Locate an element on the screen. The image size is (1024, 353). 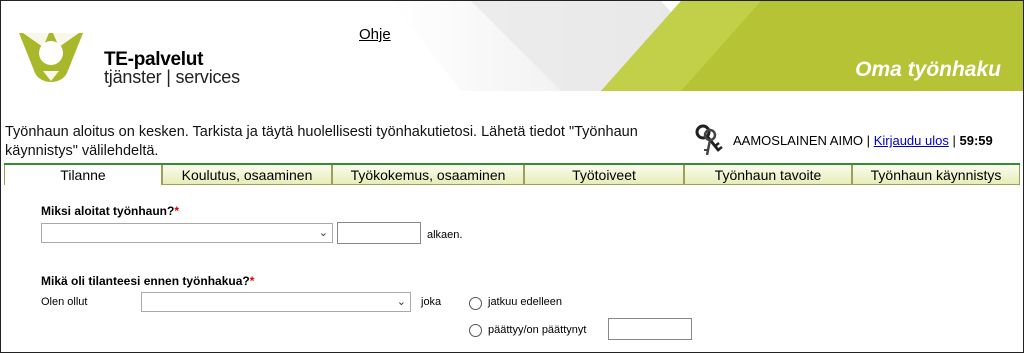
help-link: Ohje is located at coordinates (375, 34).